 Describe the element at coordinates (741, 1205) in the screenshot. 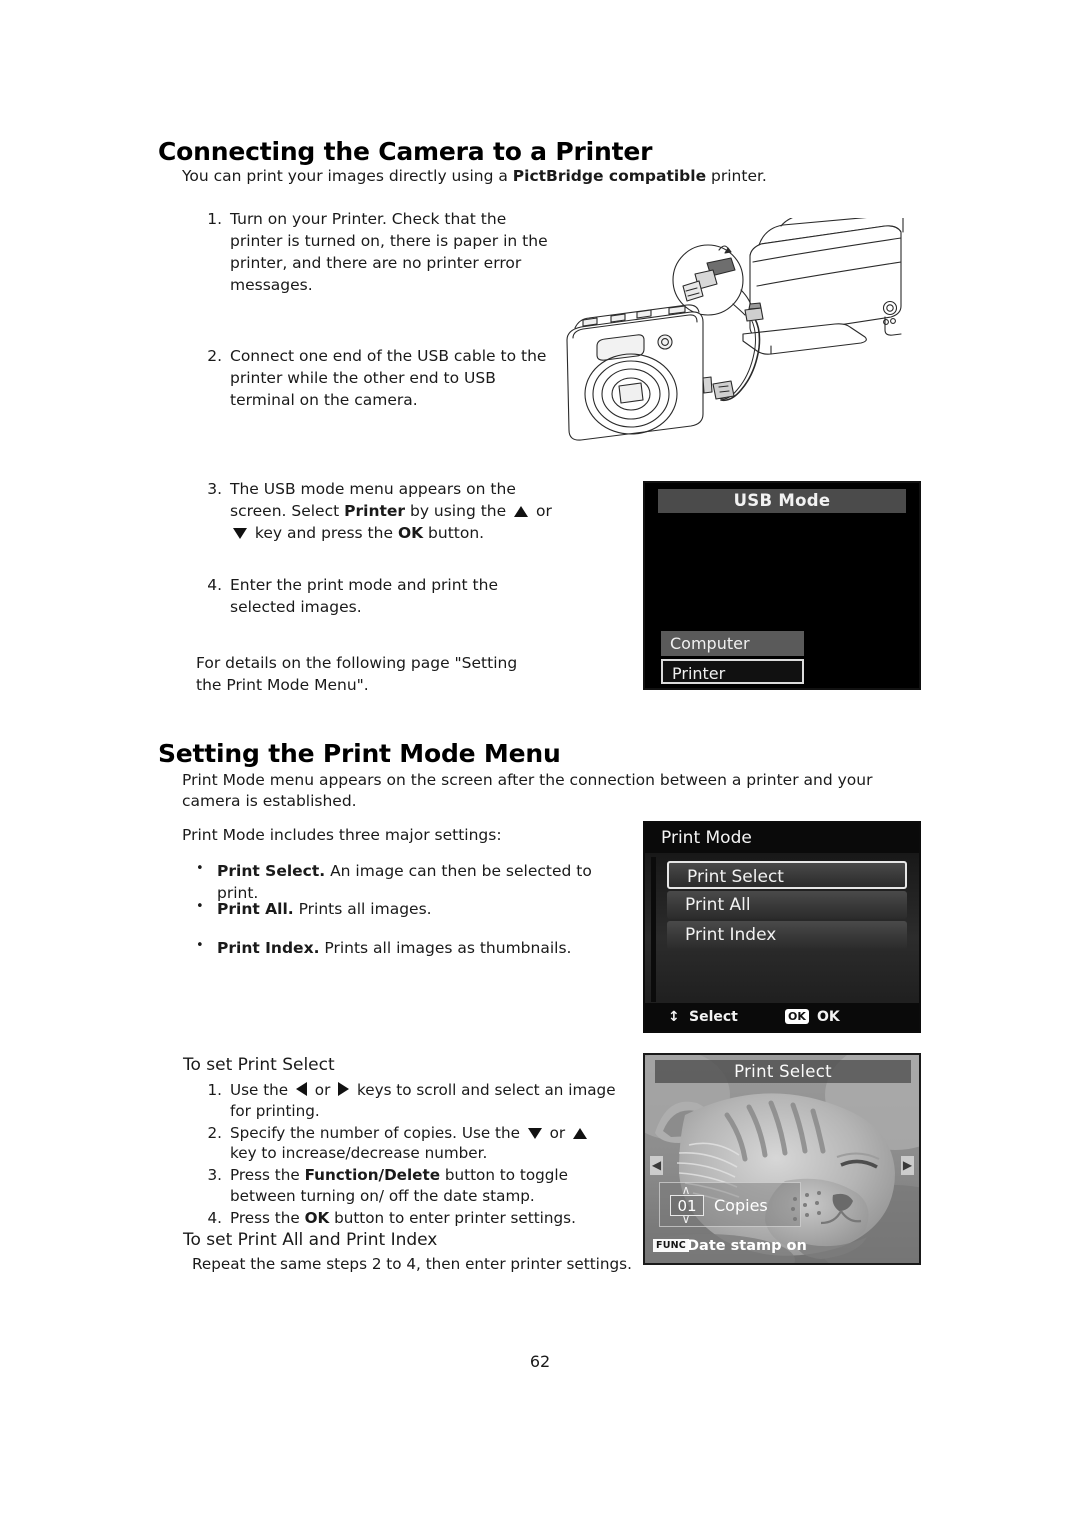

I see `copies-label: Copies` at that location.